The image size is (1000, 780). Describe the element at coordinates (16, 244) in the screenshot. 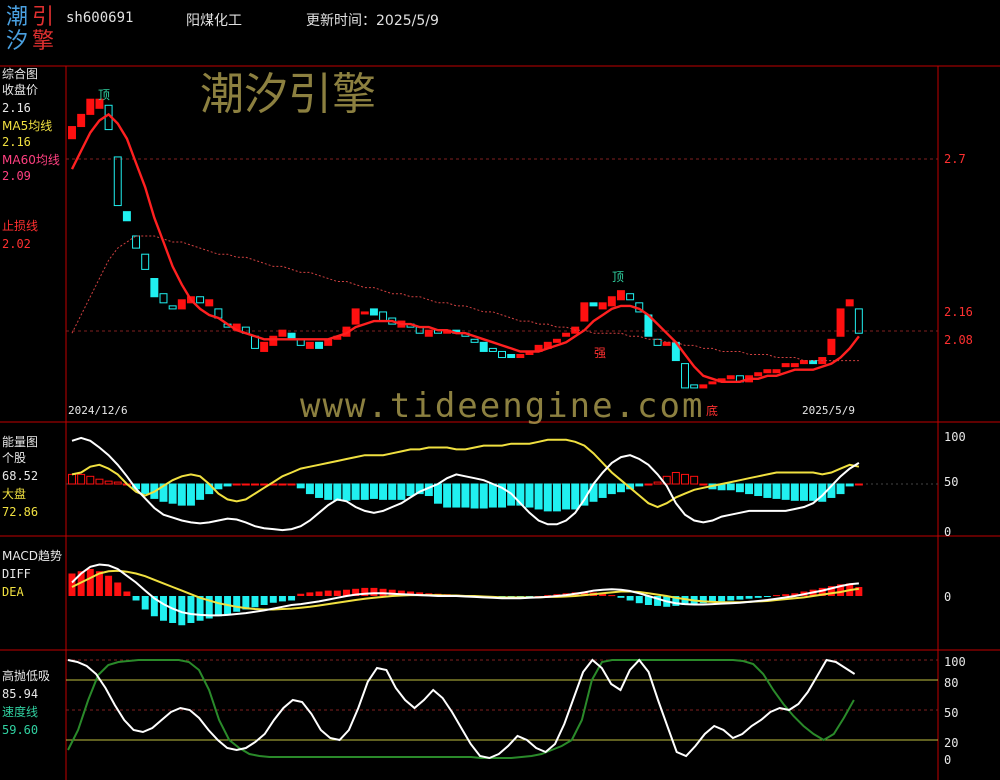

I see `legend-stop-value: 2.02` at that location.